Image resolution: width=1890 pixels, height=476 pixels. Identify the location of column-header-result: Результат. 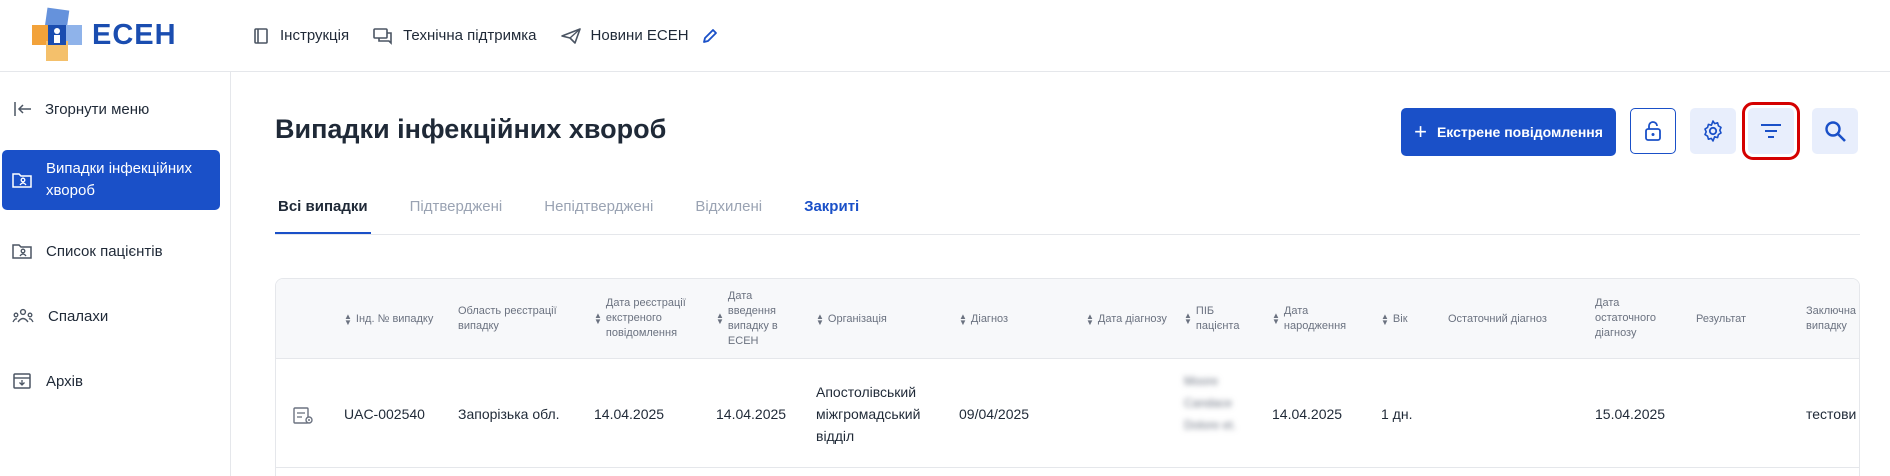
(1721, 319).